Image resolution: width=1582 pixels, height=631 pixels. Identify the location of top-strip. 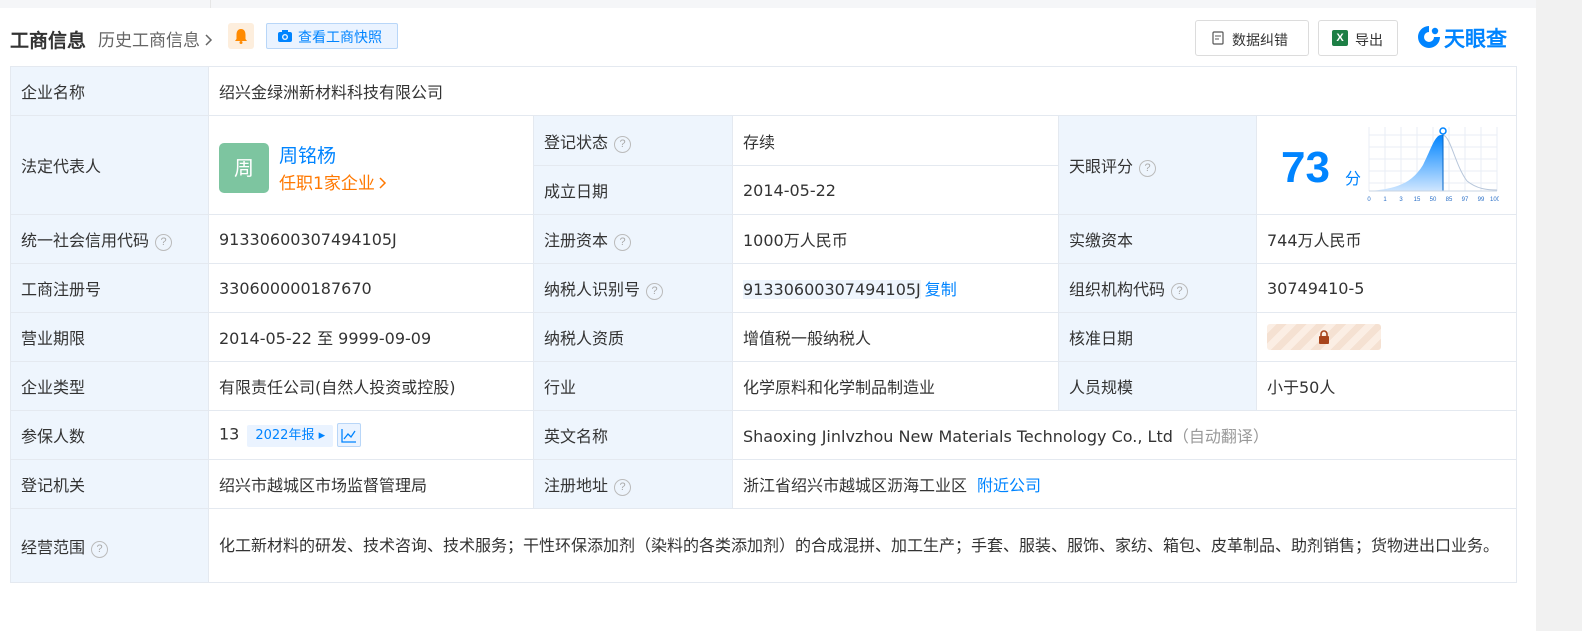
(768, 4).